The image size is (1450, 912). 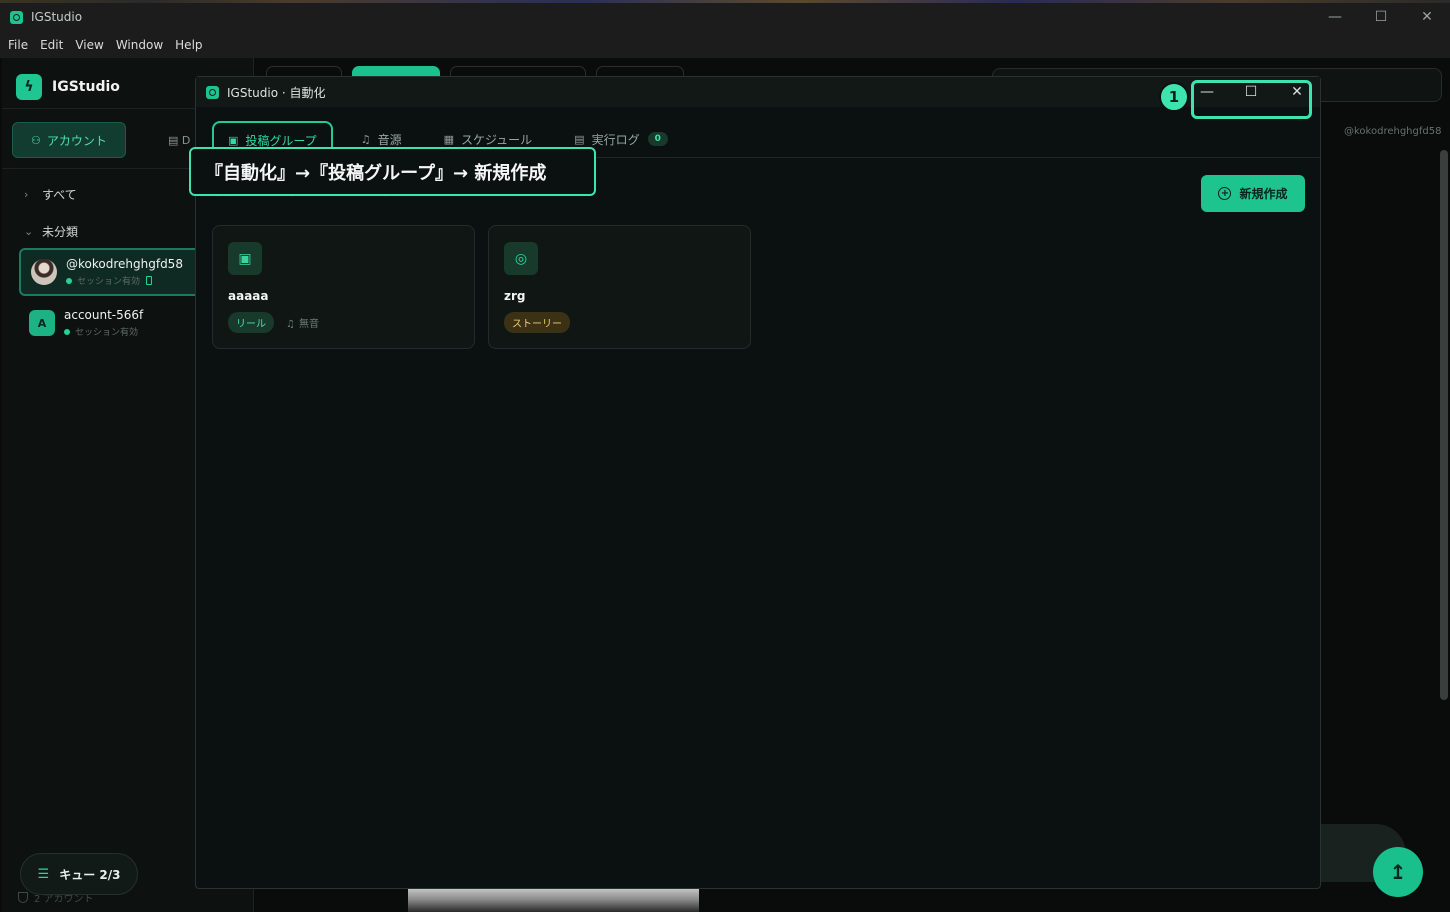 What do you see at coordinates (188, 45) in the screenshot?
I see `menu-help: Help` at bounding box center [188, 45].